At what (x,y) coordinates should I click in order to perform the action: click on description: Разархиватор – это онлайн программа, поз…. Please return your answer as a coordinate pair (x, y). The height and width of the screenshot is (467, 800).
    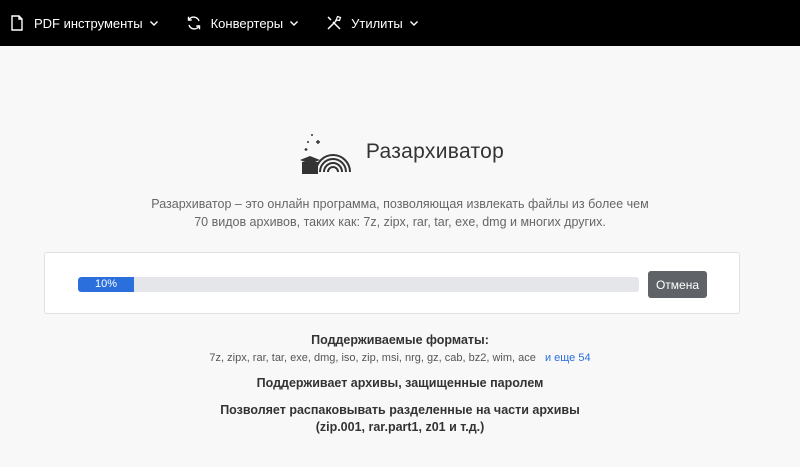
    Looking at the image, I should click on (400, 213).